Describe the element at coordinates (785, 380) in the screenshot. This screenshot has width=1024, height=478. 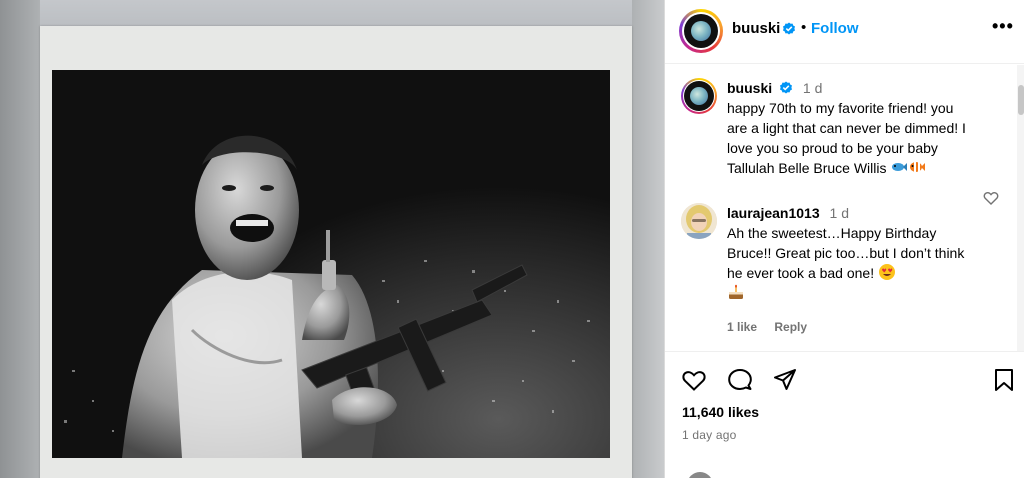
I see `share-icon` at that location.